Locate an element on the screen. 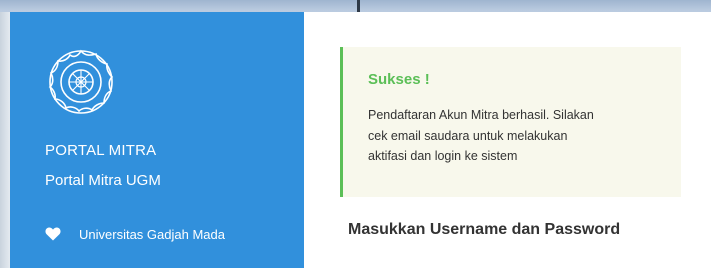 The height and width of the screenshot is (268, 711). alert-message-line: cek email saudara untuk melakukan is located at coordinates (468, 135).